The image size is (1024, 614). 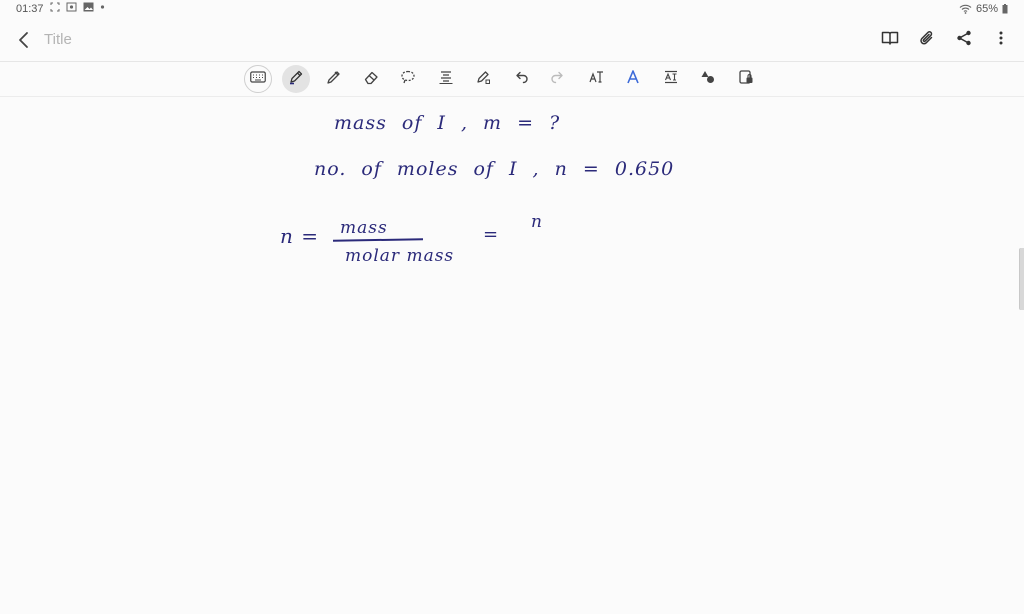 I want to click on equation-numerator: mass, so click(x=364, y=228).